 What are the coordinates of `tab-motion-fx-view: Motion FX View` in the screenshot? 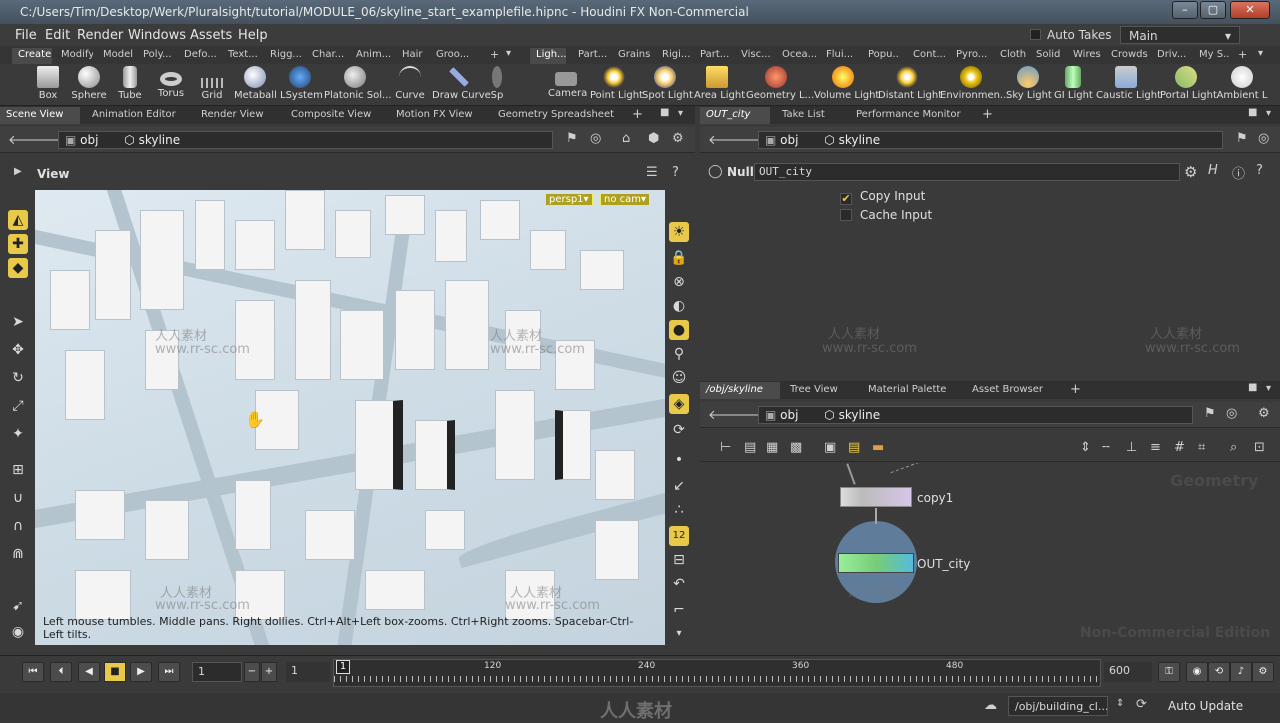 It's located at (440, 115).